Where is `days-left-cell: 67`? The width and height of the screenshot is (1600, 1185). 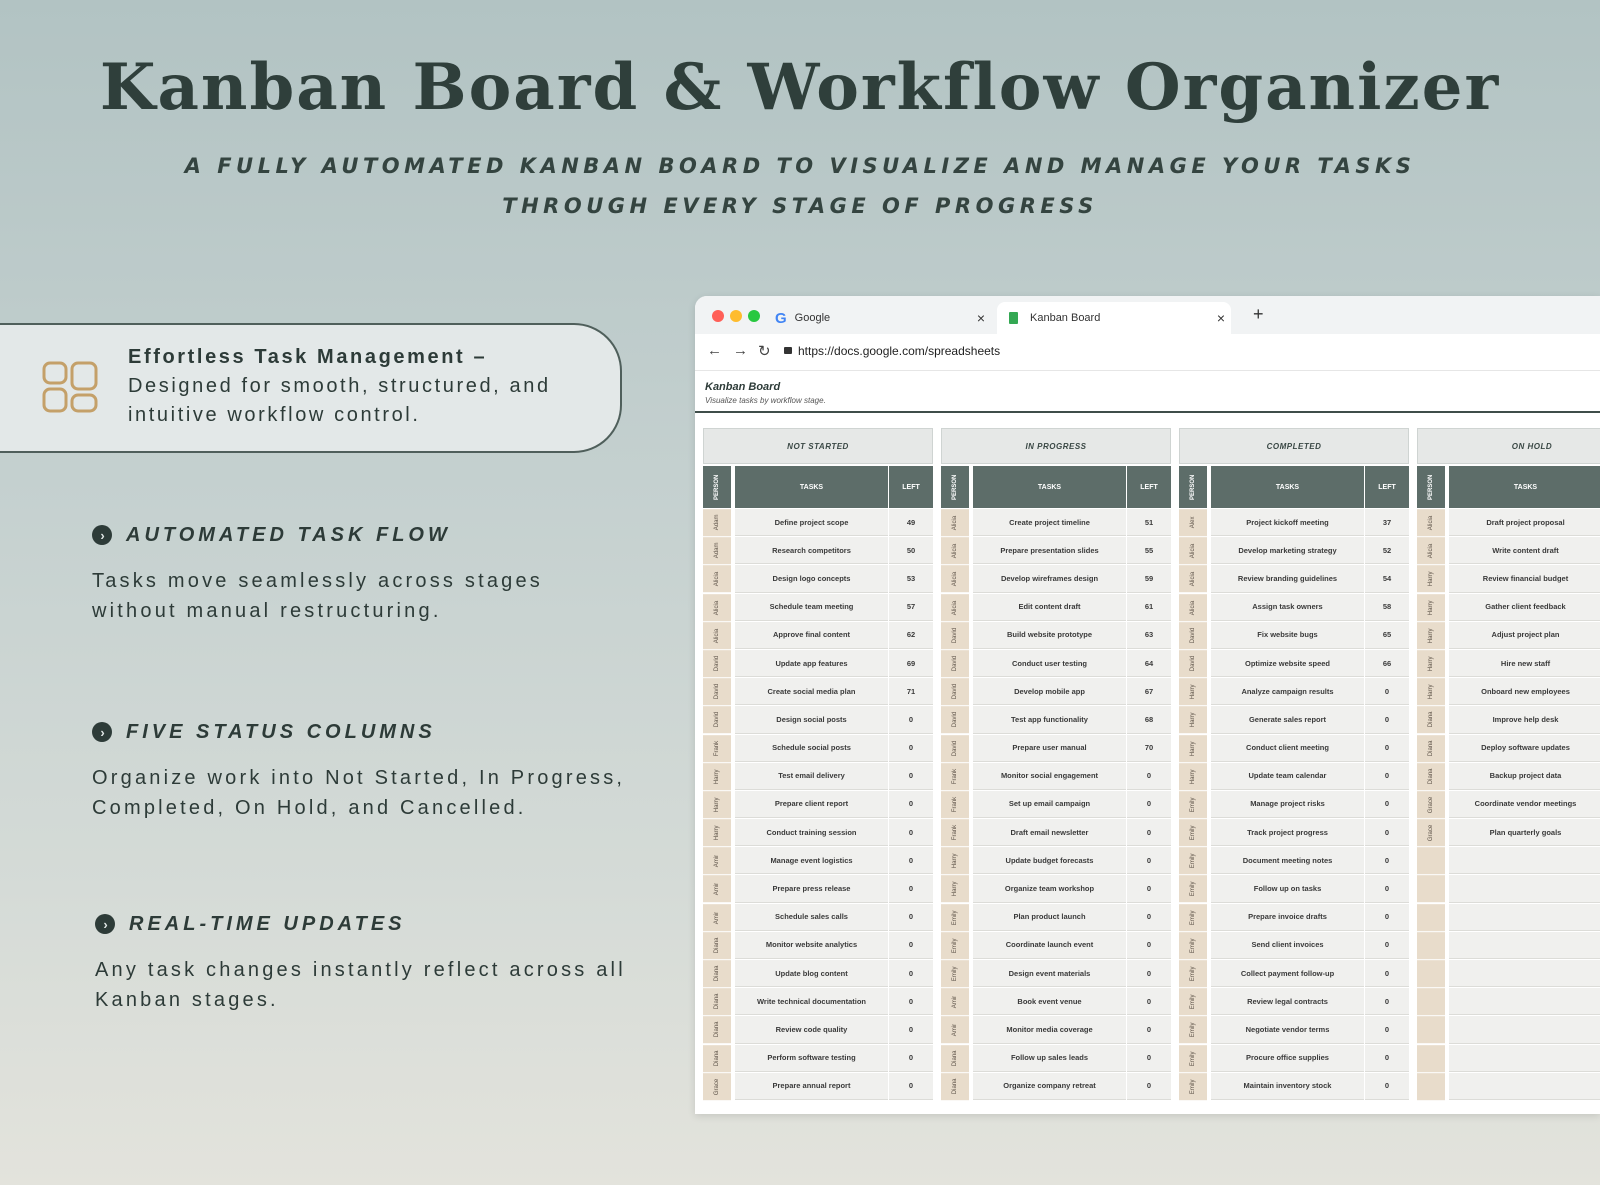 days-left-cell: 67 is located at coordinates (1149, 692).